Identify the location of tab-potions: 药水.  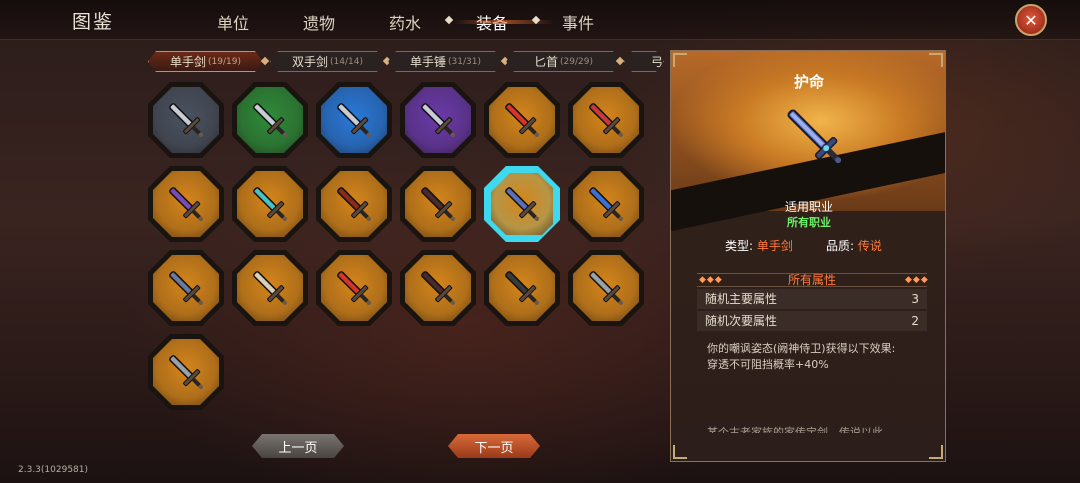
(405, 22).